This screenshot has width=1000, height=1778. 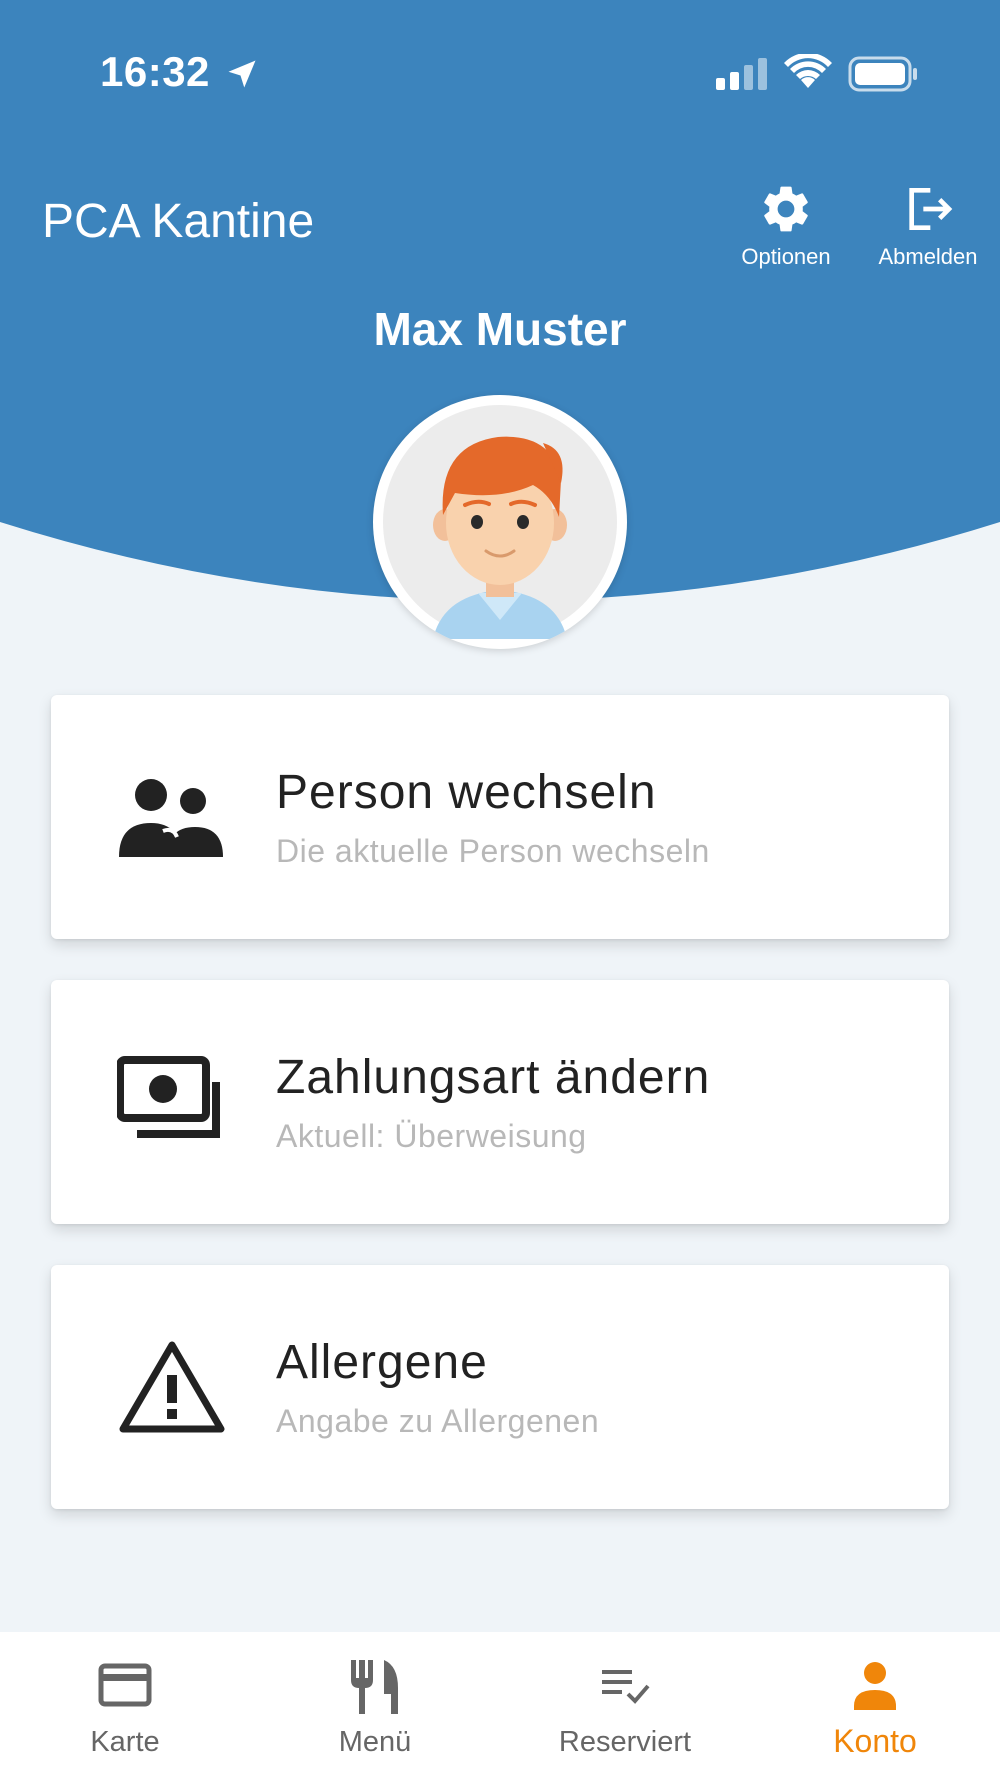 I want to click on logout-label: Abmelden, so click(x=928, y=256).